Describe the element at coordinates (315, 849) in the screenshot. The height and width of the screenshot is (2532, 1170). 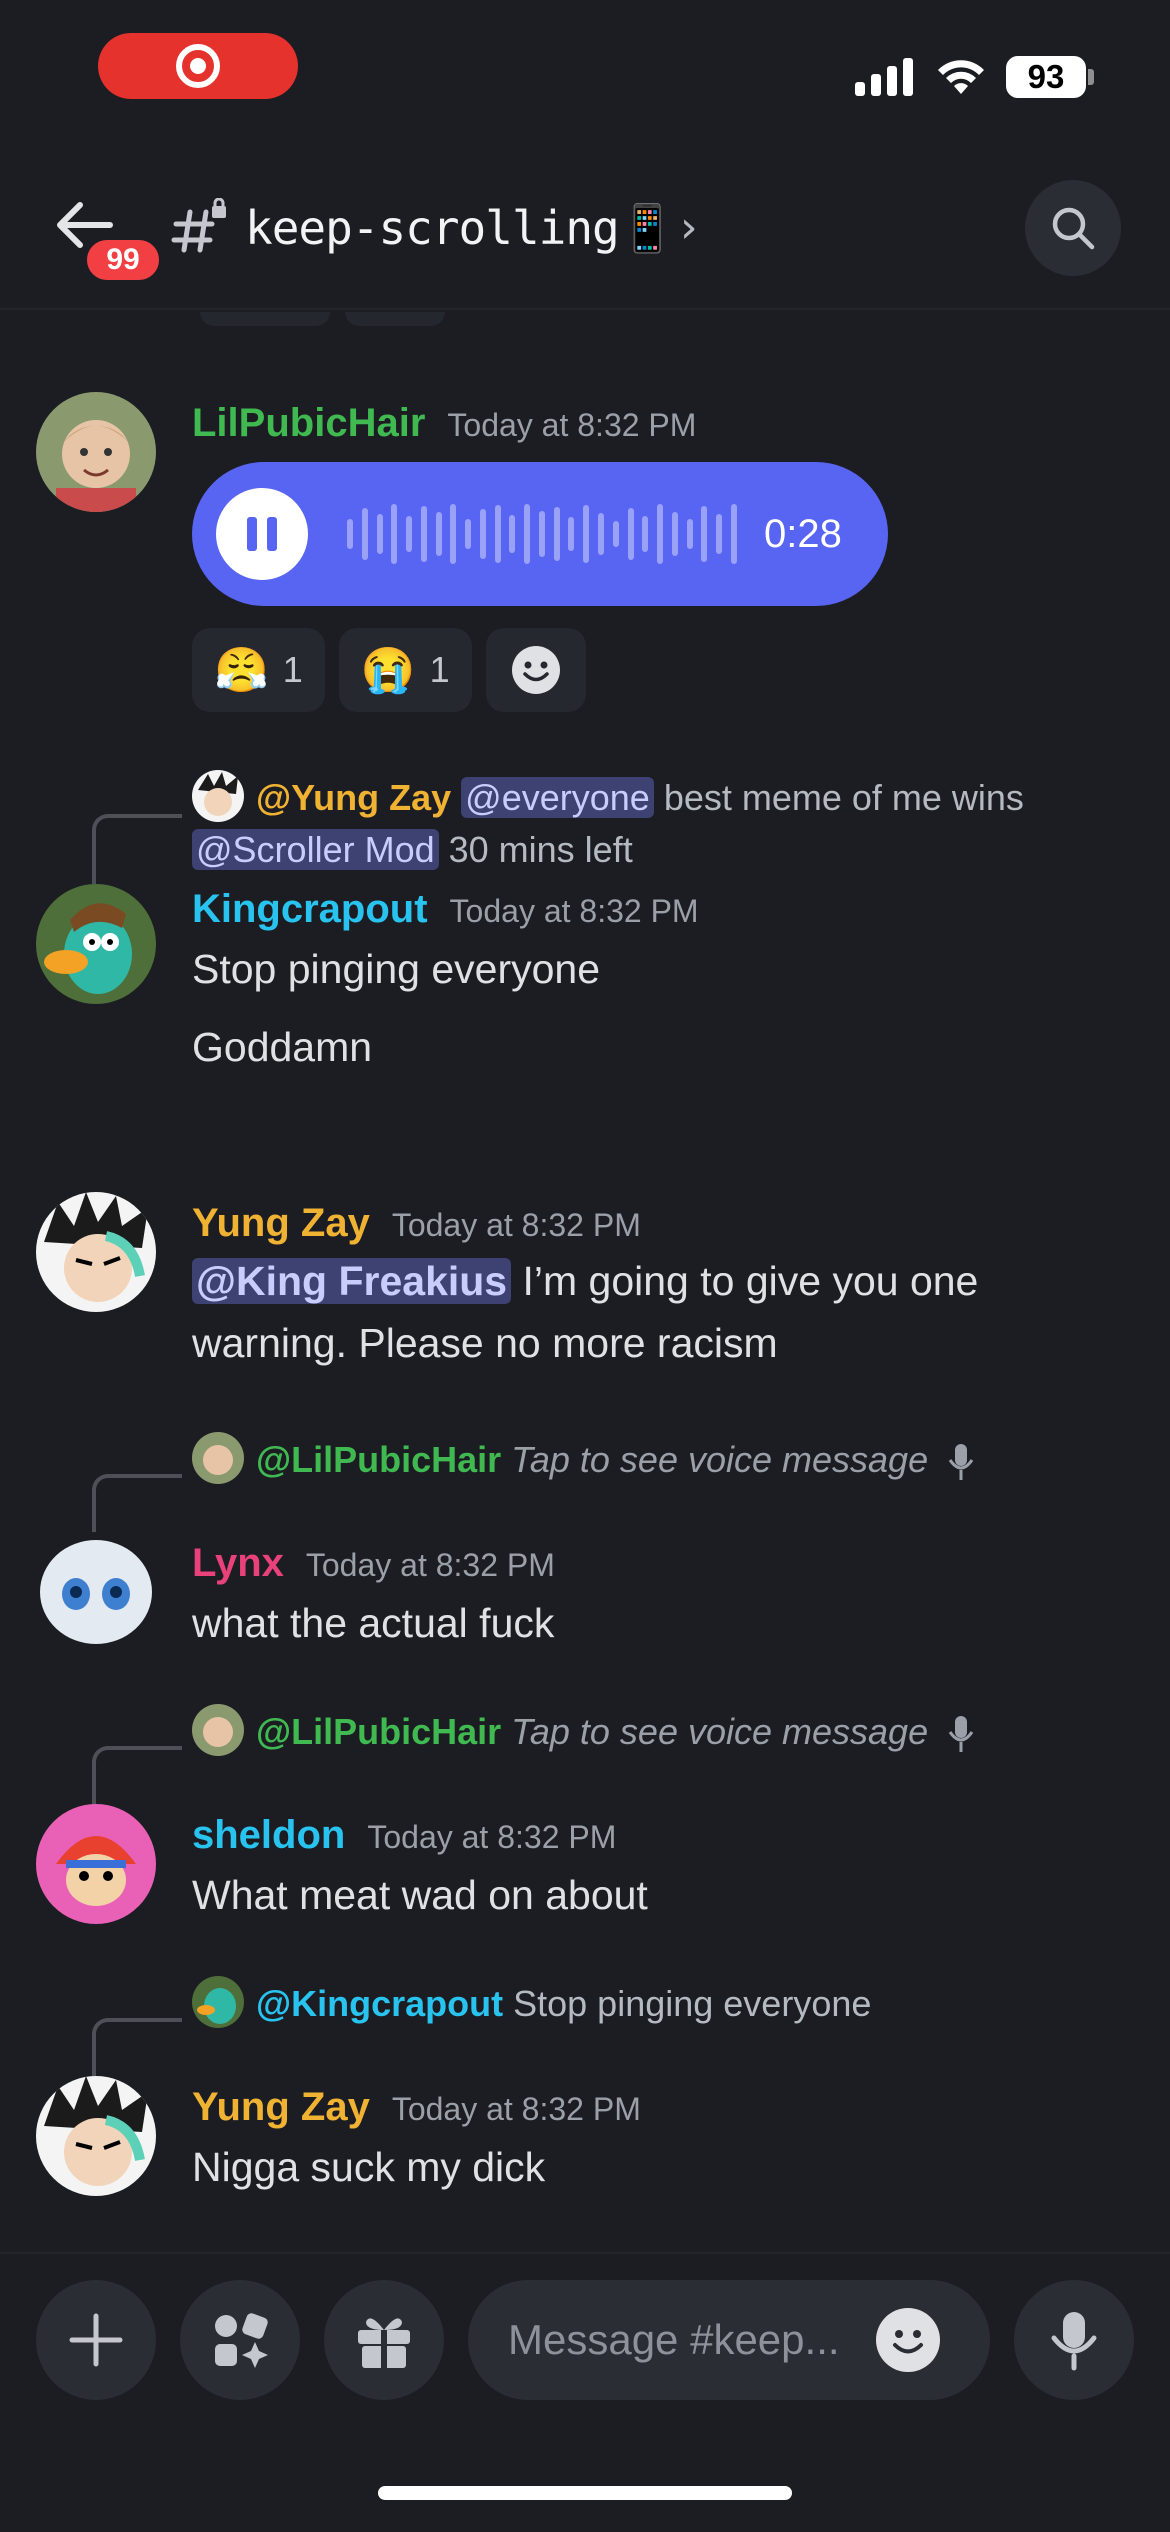
I see `mention: @Scroller Mod` at that location.